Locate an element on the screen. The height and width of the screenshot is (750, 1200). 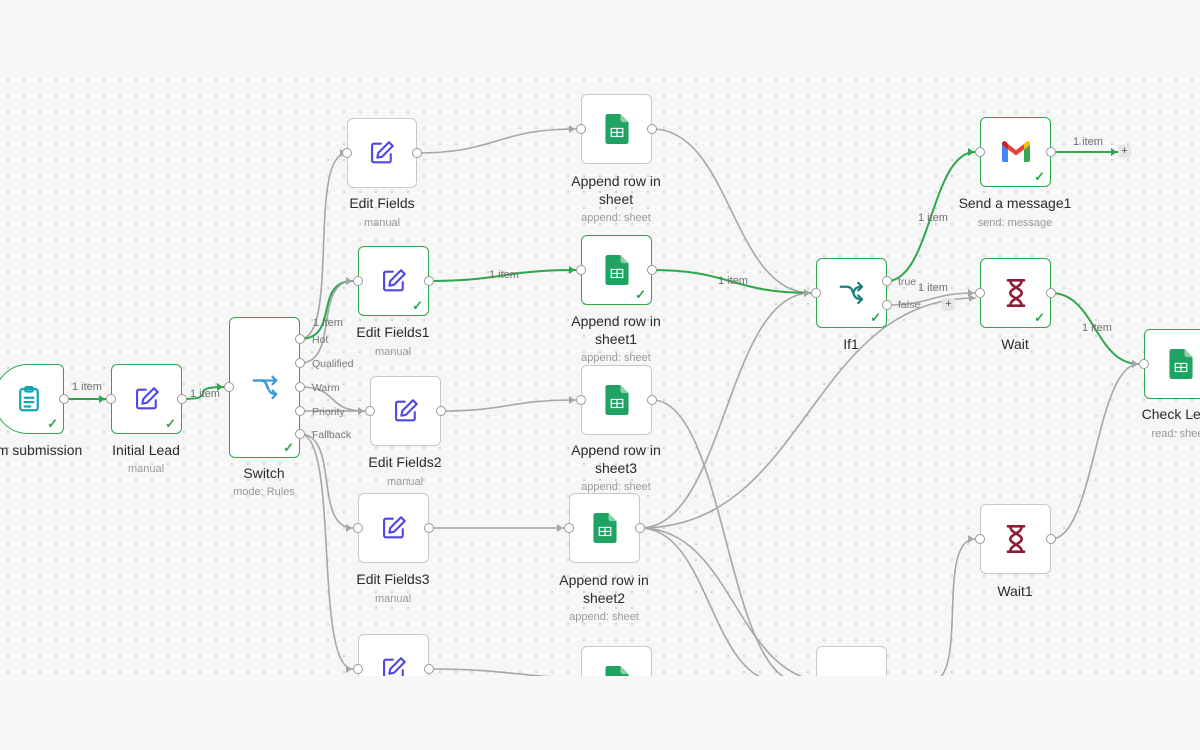
add-node-button: + is located at coordinates (1124, 151).